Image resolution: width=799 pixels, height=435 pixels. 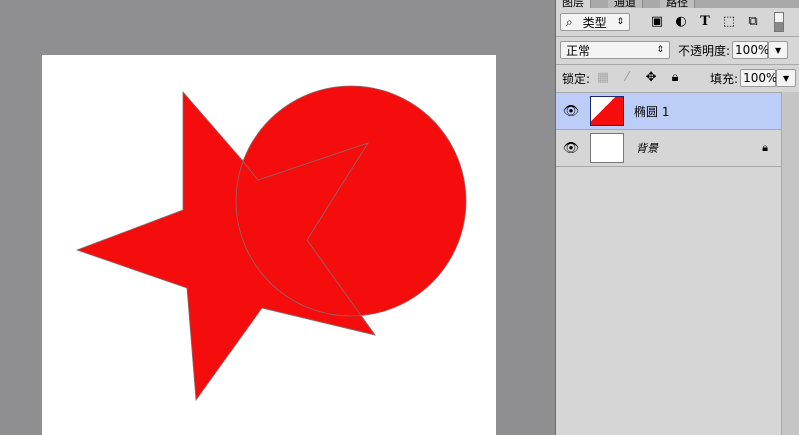 I want to click on layer-lock-icon: 🔒︎, so click(x=765, y=147).